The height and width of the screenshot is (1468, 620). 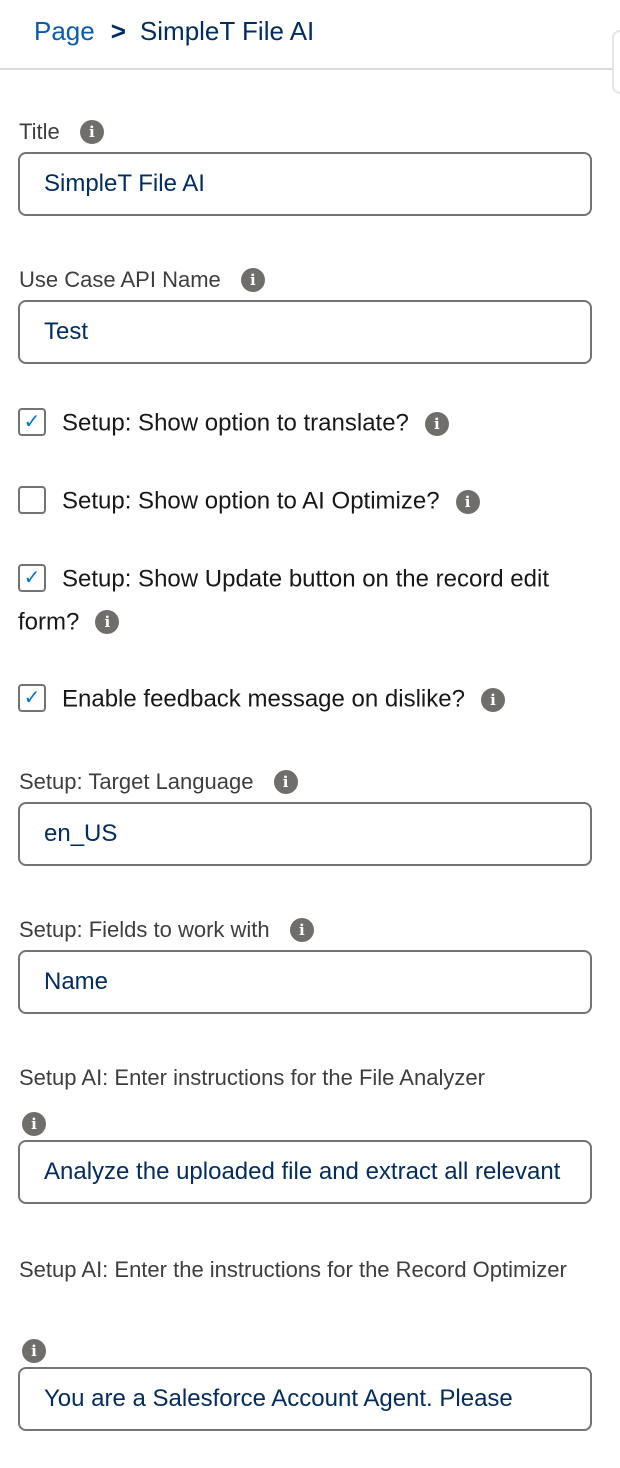 What do you see at coordinates (136, 782) in the screenshot?
I see `target-language-label-text: Setup: Target Language` at bounding box center [136, 782].